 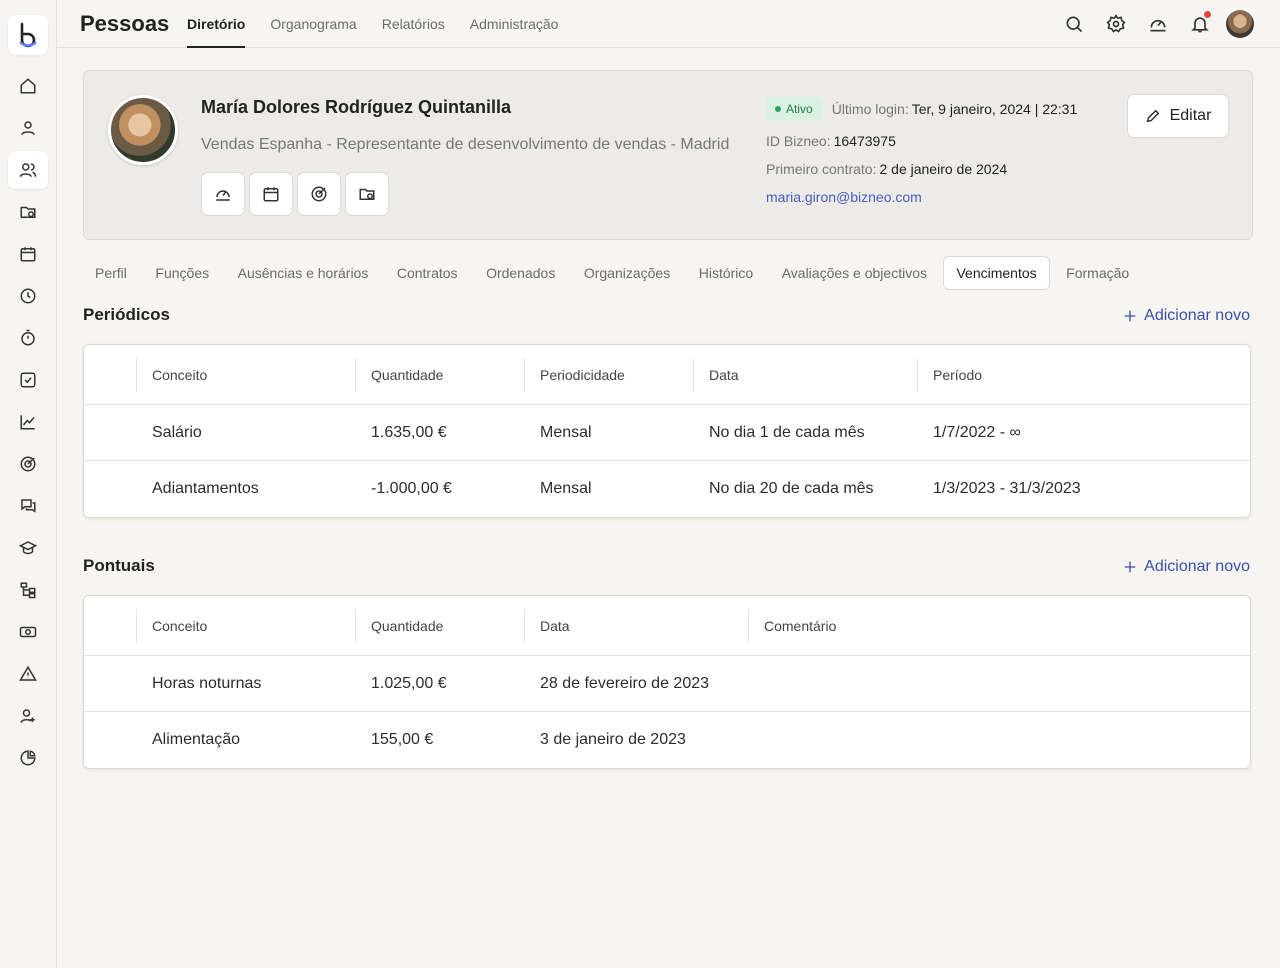 I want to click on pencil-icon, so click(x=1152, y=116).